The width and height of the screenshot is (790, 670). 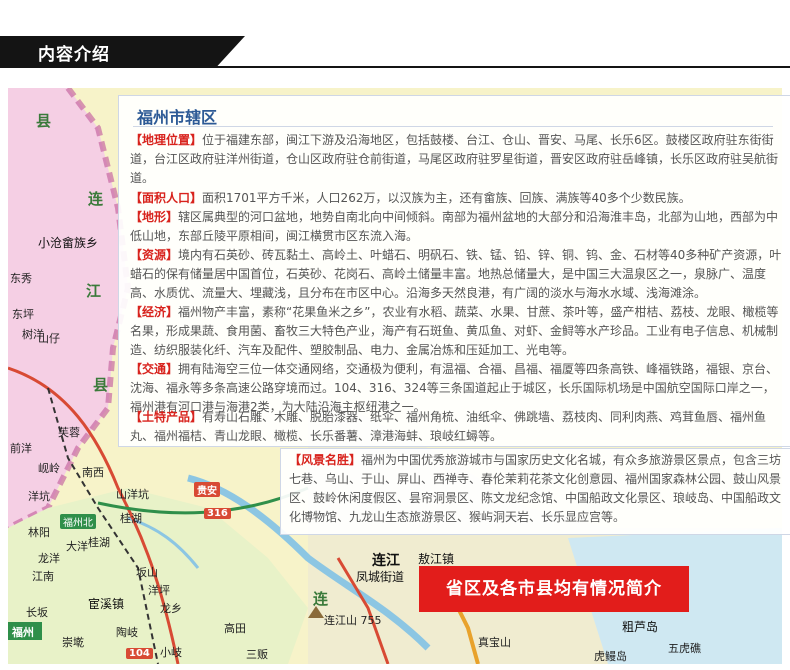 I want to click on map-label-guihu: 桂湖, so click(x=131, y=518).